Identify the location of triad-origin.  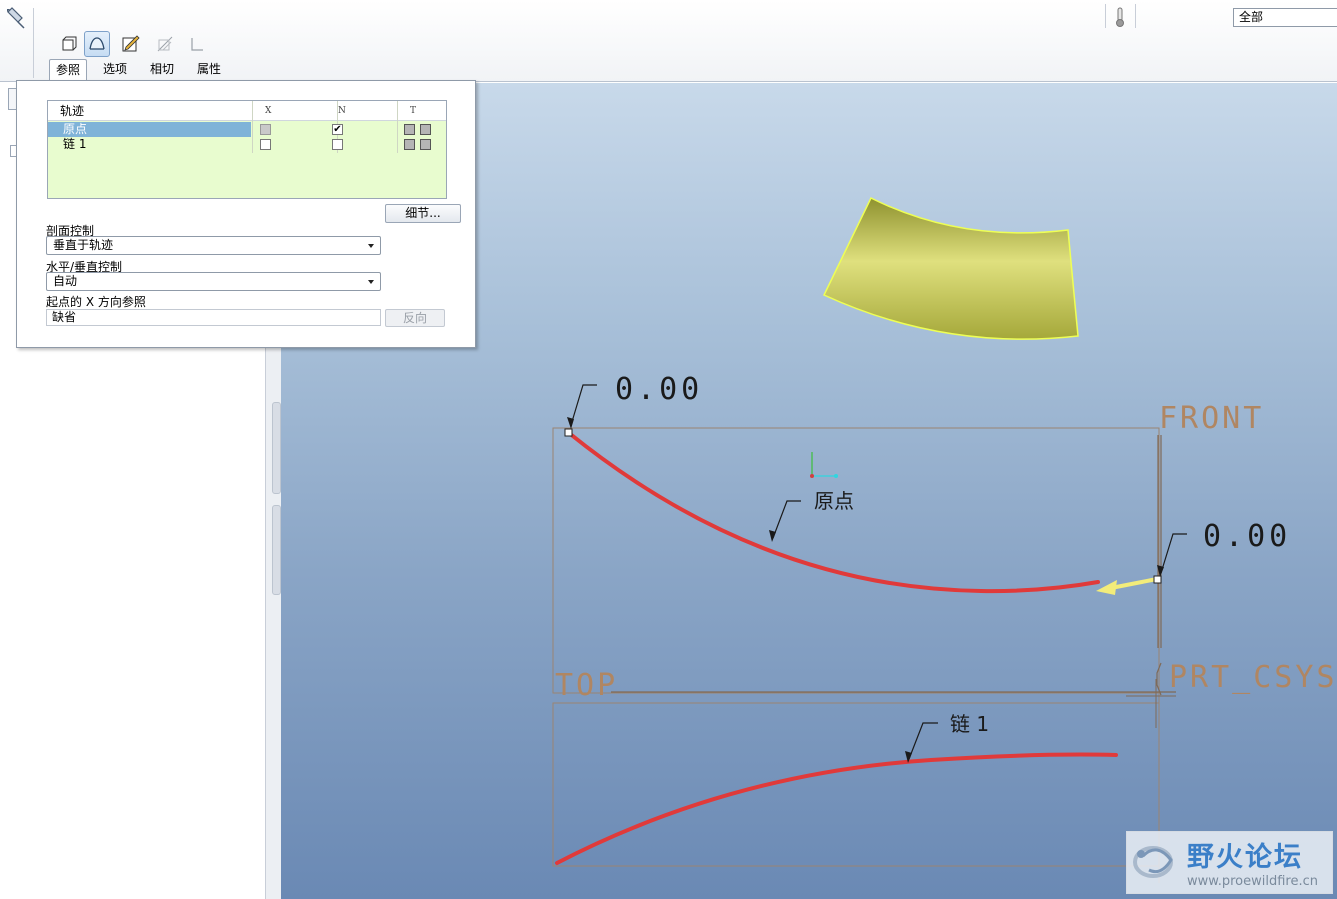
(812, 476).